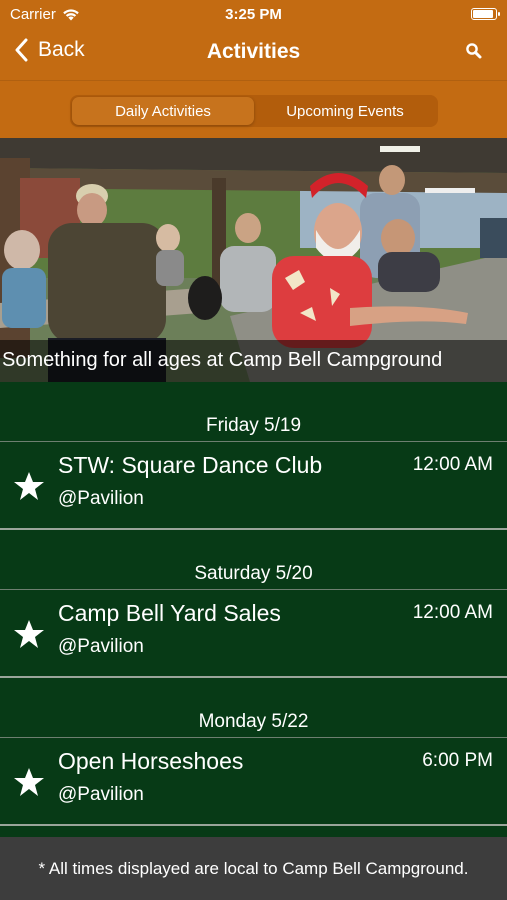 The height and width of the screenshot is (900, 507). What do you see at coordinates (190, 465) in the screenshot?
I see `event-title: STW: Square Dance Club` at bounding box center [190, 465].